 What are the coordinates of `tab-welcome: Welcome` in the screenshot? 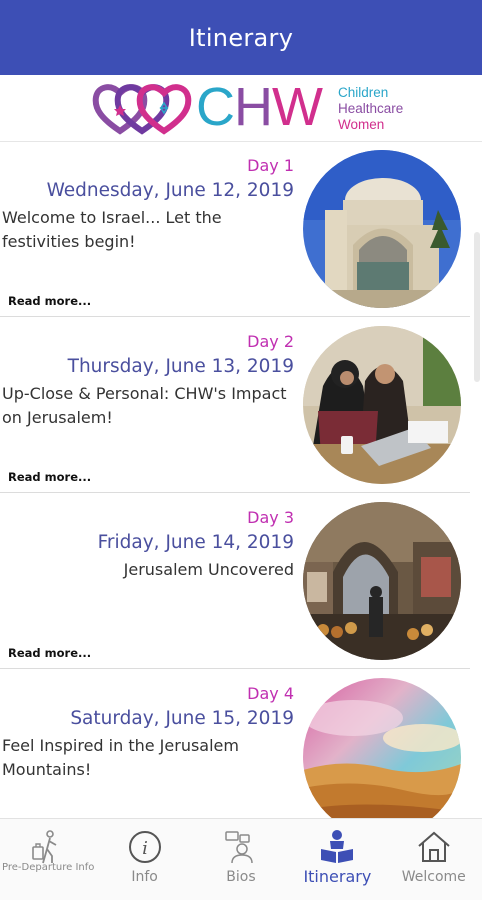 It's located at (434, 859).